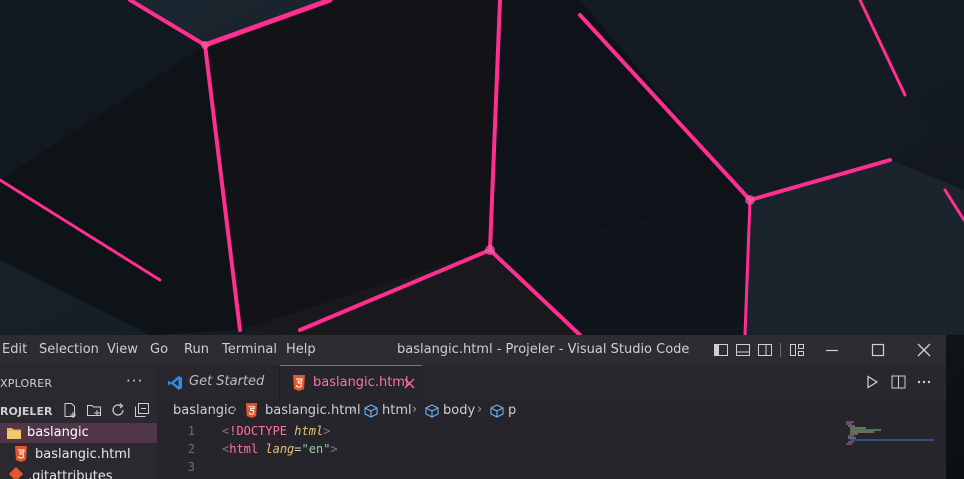  Describe the element at coordinates (924, 350) in the screenshot. I see `close-icon` at that location.